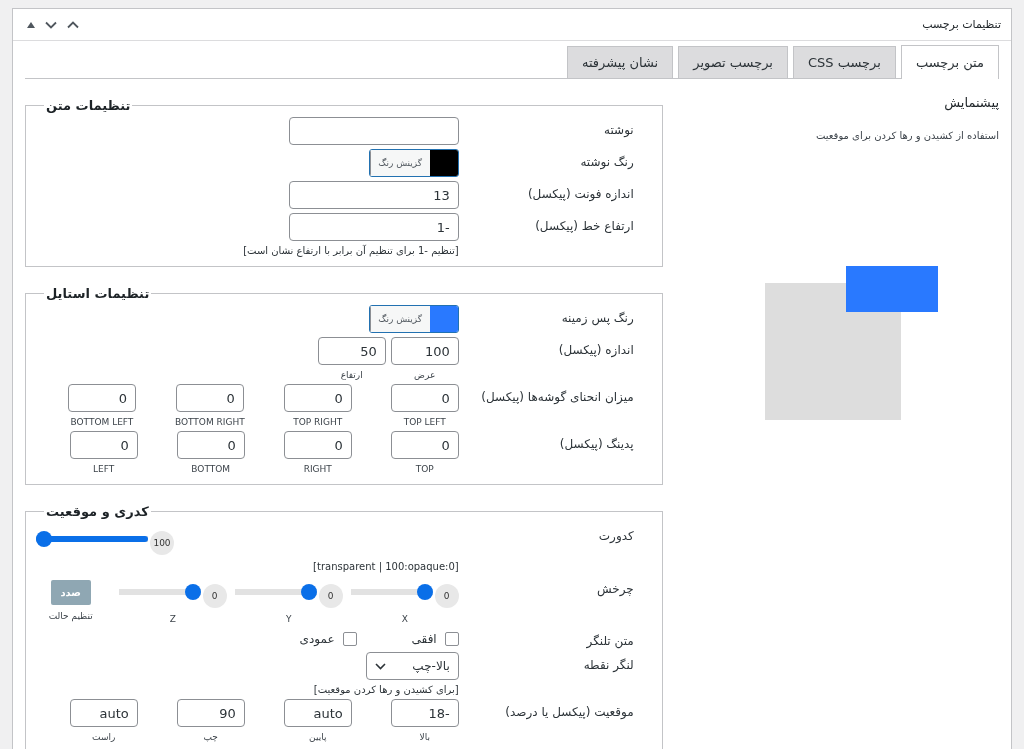 Image resolution: width=1024 pixels, height=749 pixels. Describe the element at coordinates (351, 250) in the screenshot. I see `note-text: [تنظیم -1 برای تنظیم آن برابر با ارتفاع نشان است]` at that location.